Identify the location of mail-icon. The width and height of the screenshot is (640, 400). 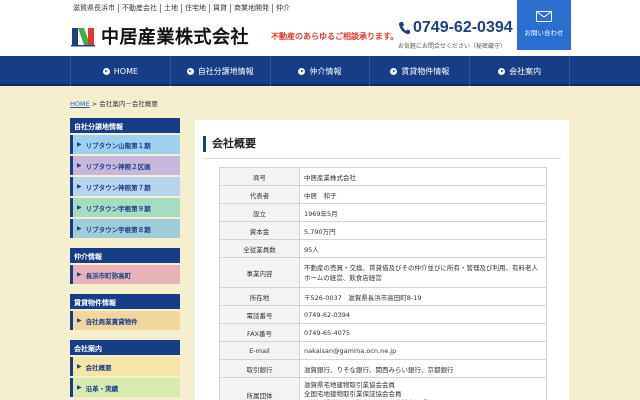
(544, 16).